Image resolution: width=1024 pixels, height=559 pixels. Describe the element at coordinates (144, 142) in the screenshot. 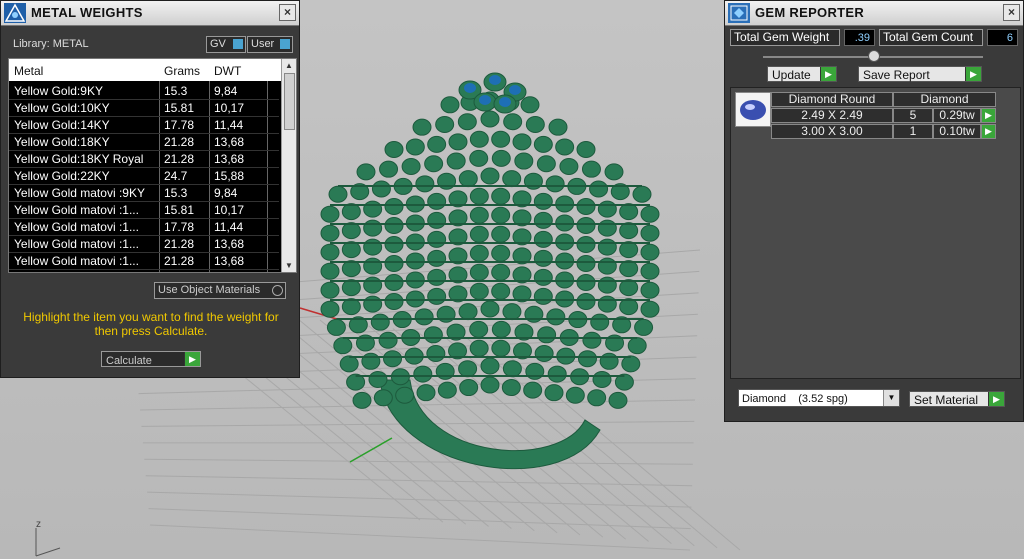

I see `table-row: Yellow Gold:18KY 21.28 13,68` at that location.